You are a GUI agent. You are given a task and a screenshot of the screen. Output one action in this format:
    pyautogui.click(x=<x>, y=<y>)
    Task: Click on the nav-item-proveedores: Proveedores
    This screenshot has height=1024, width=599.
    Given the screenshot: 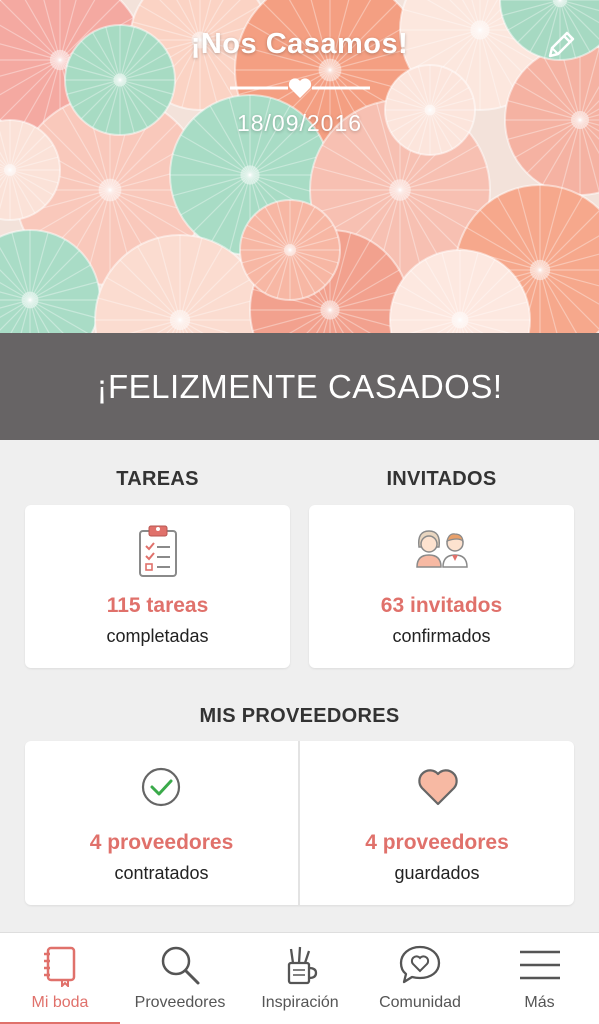 What is the action you would take?
    pyautogui.click(x=180, y=978)
    